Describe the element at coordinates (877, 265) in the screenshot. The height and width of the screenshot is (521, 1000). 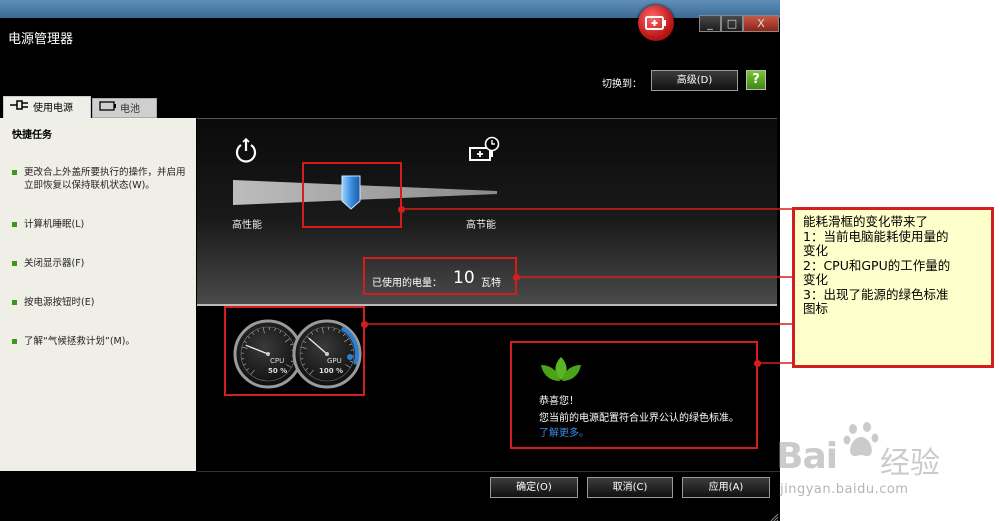
I see `annotation-line: 2：CPU和GPU的工作量的` at that location.